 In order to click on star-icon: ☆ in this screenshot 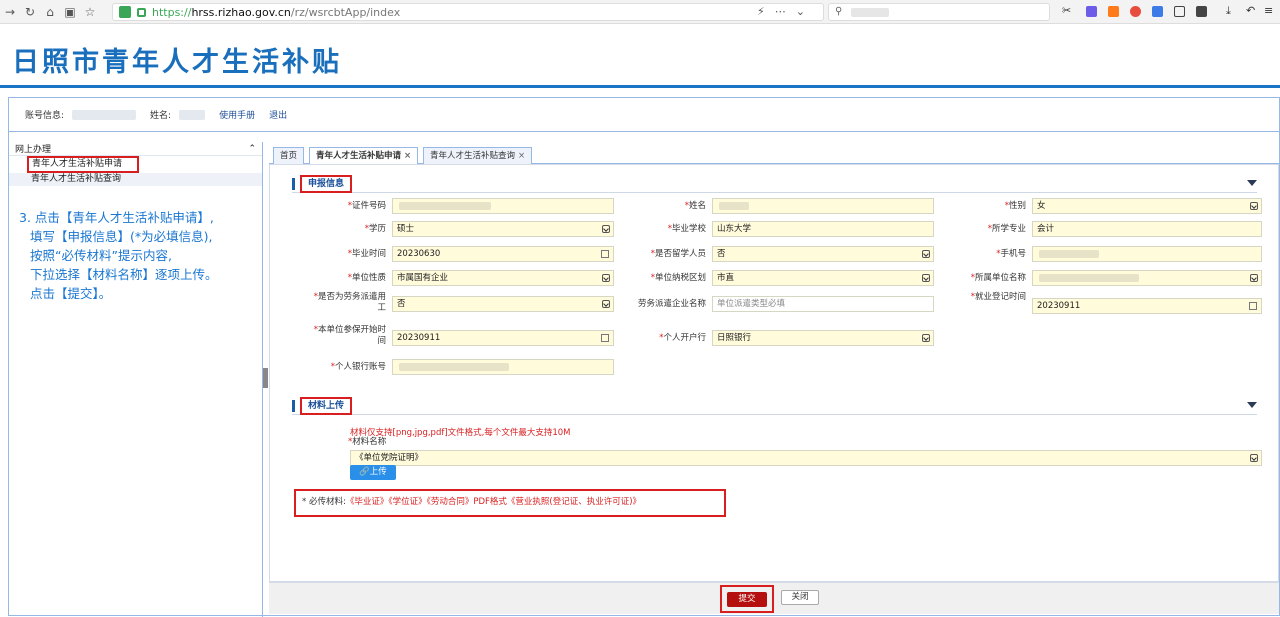, I will do `click(90, 12)`.